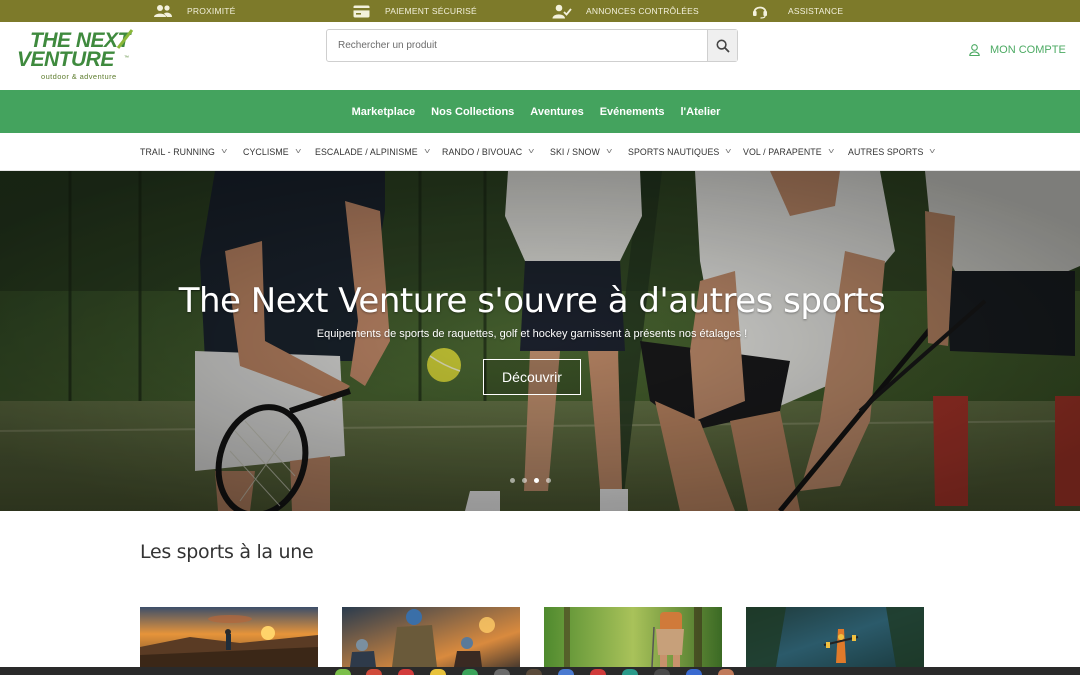 The image size is (1080, 675). I want to click on topbar-item-label: PROXIMITÉ, so click(211, 11).